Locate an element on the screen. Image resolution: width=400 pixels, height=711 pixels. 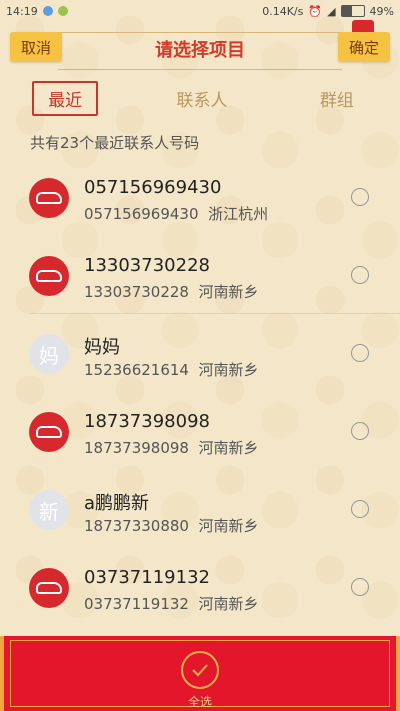
contact-number: 18737330880 is located at coordinates (136, 526).